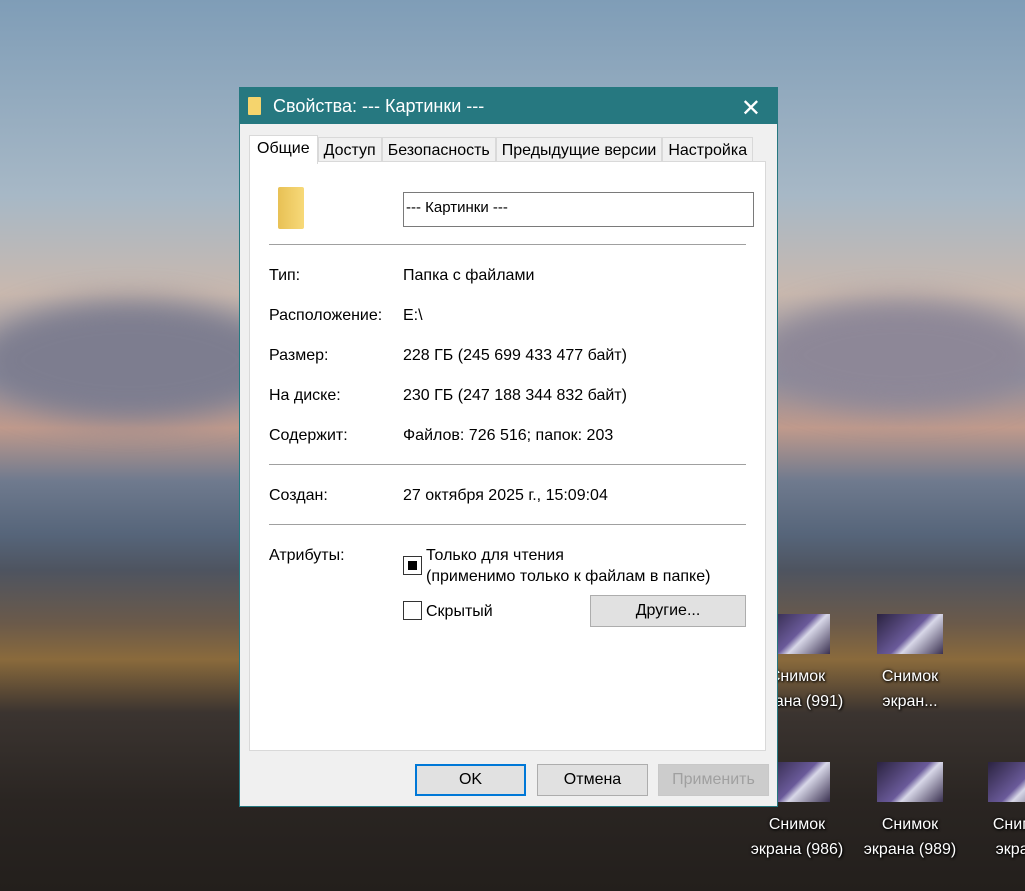 Image resolution: width=1025 pixels, height=891 pixels. Describe the element at coordinates (469, 275) in the screenshot. I see `type-value: Папка с файлами` at that location.